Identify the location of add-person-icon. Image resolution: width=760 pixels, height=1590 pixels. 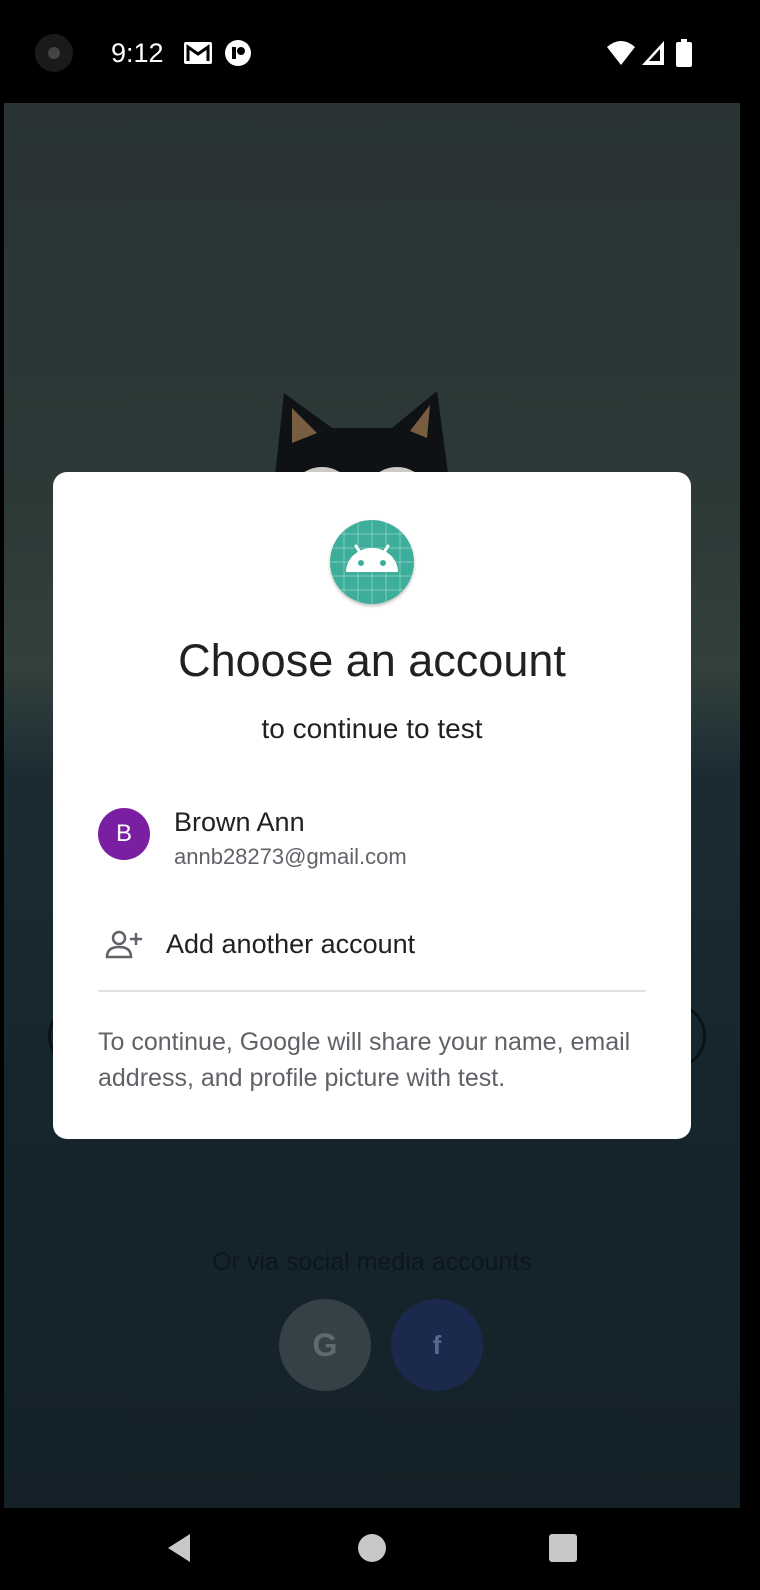
(123, 944).